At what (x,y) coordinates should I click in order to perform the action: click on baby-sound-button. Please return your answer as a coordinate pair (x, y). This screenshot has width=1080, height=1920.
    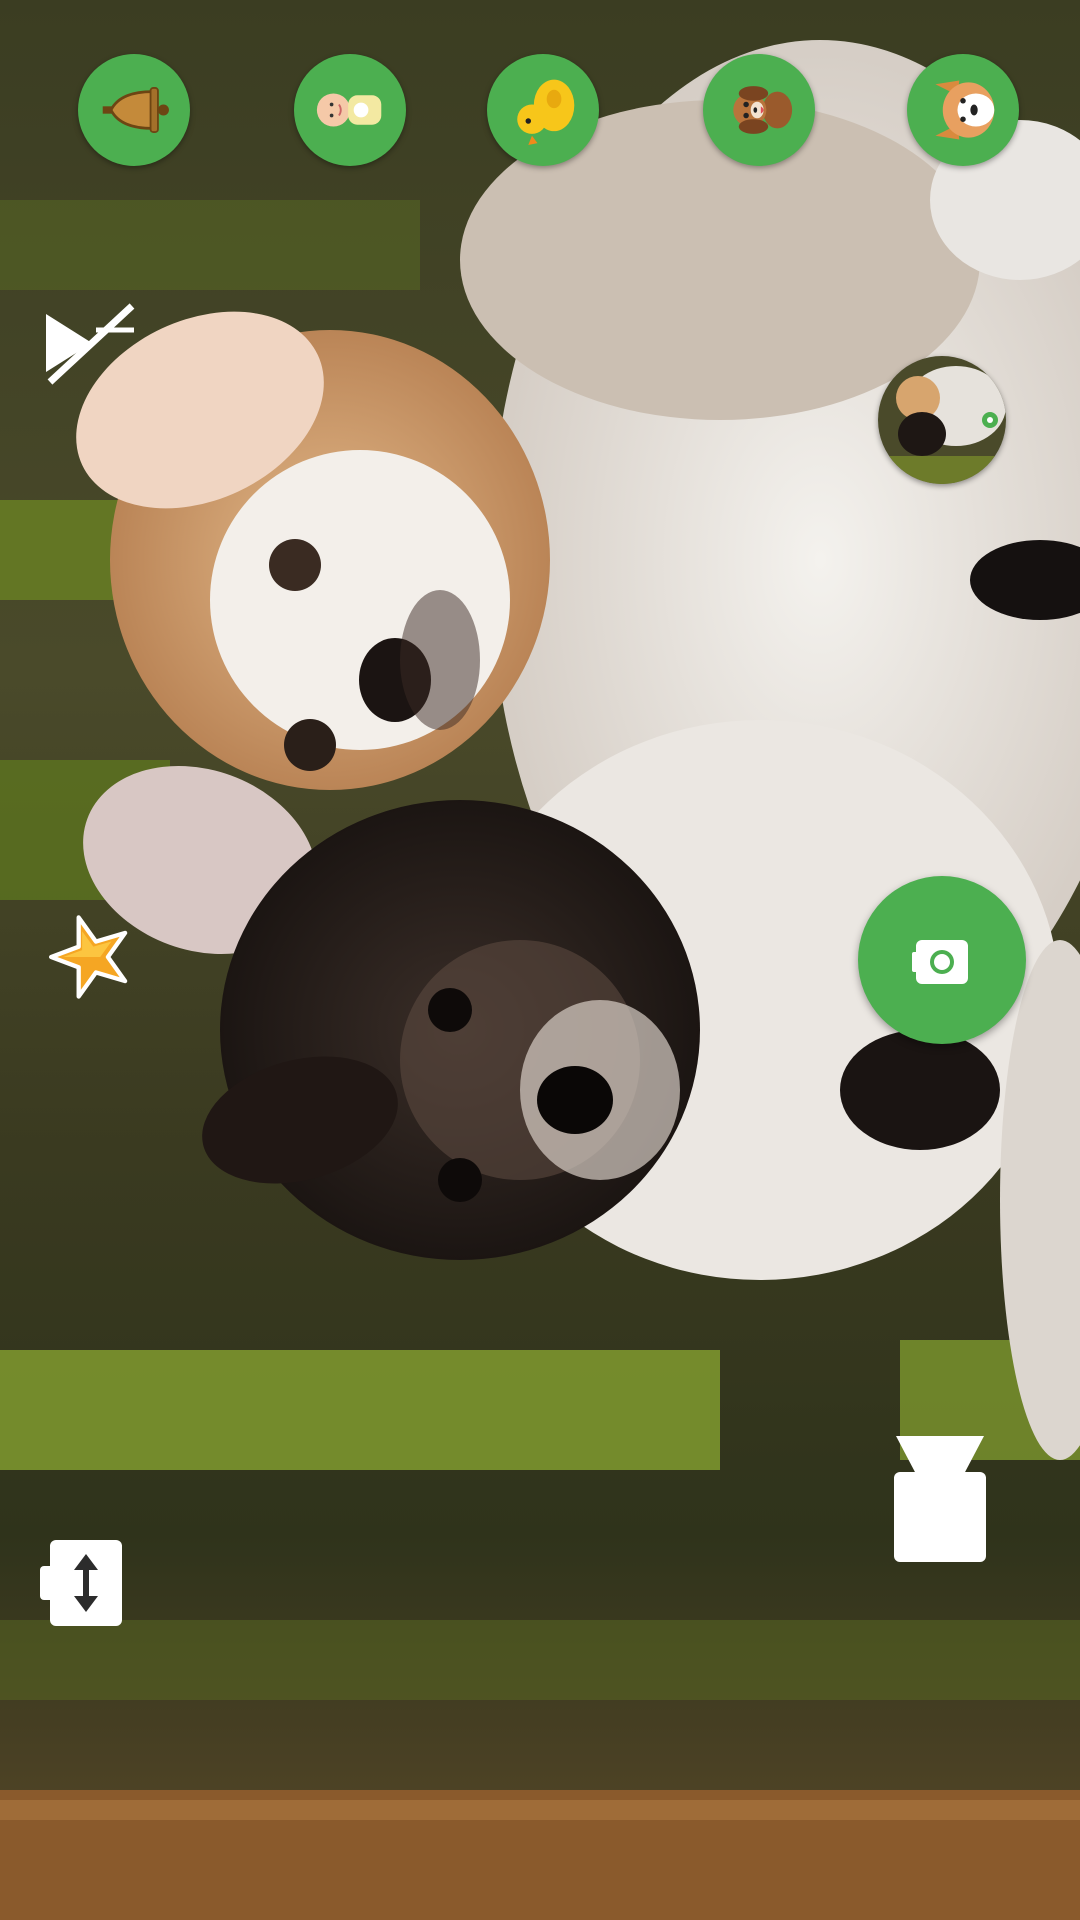
    Looking at the image, I should click on (350, 110).